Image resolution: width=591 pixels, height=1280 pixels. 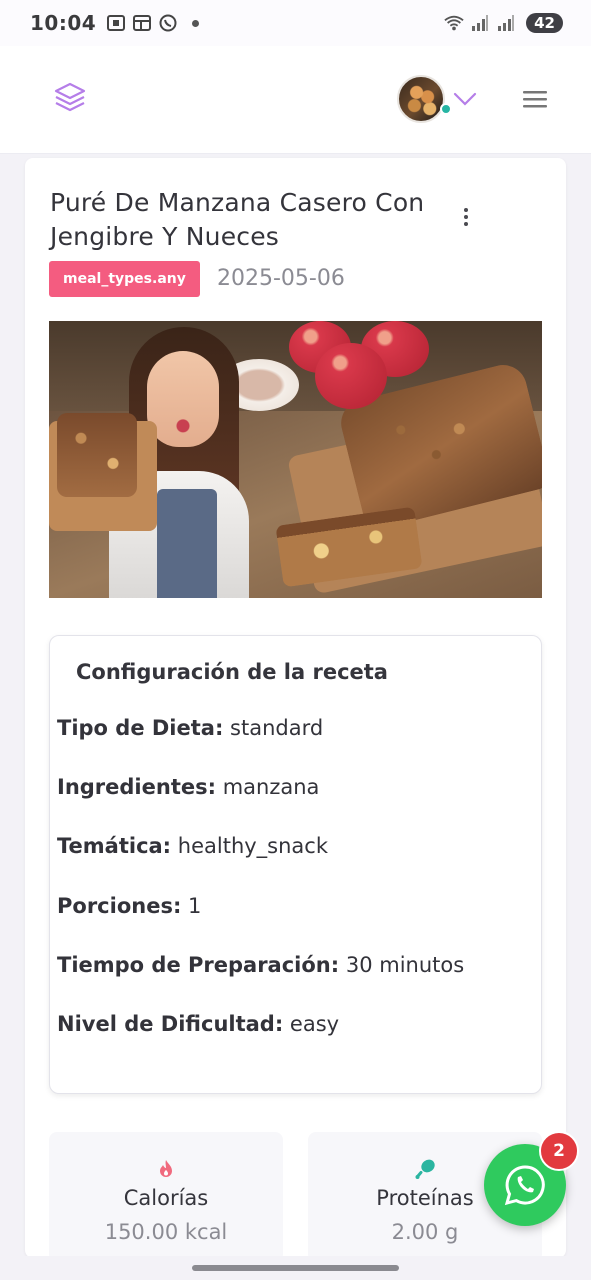 I want to click on hamburger-icon, so click(x=535, y=99).